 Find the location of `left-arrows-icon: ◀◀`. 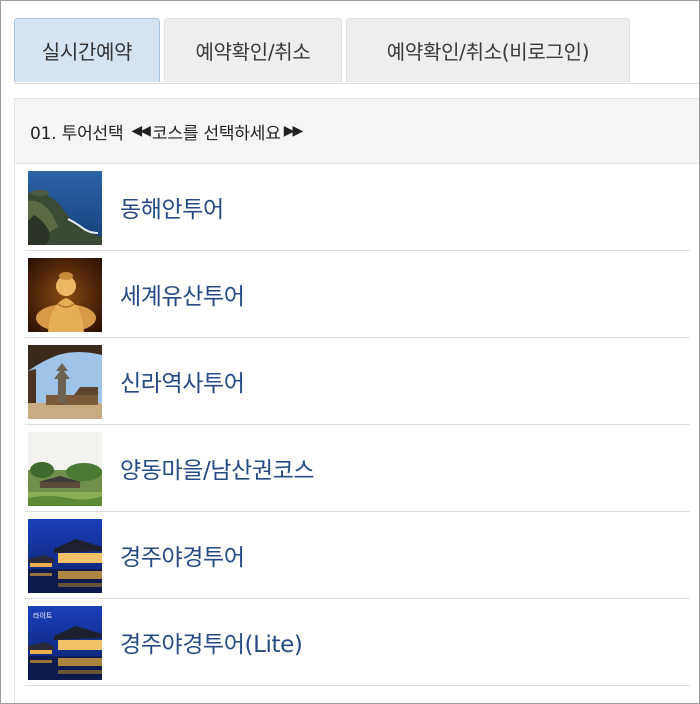

left-arrows-icon: ◀◀ is located at coordinates (140, 131).